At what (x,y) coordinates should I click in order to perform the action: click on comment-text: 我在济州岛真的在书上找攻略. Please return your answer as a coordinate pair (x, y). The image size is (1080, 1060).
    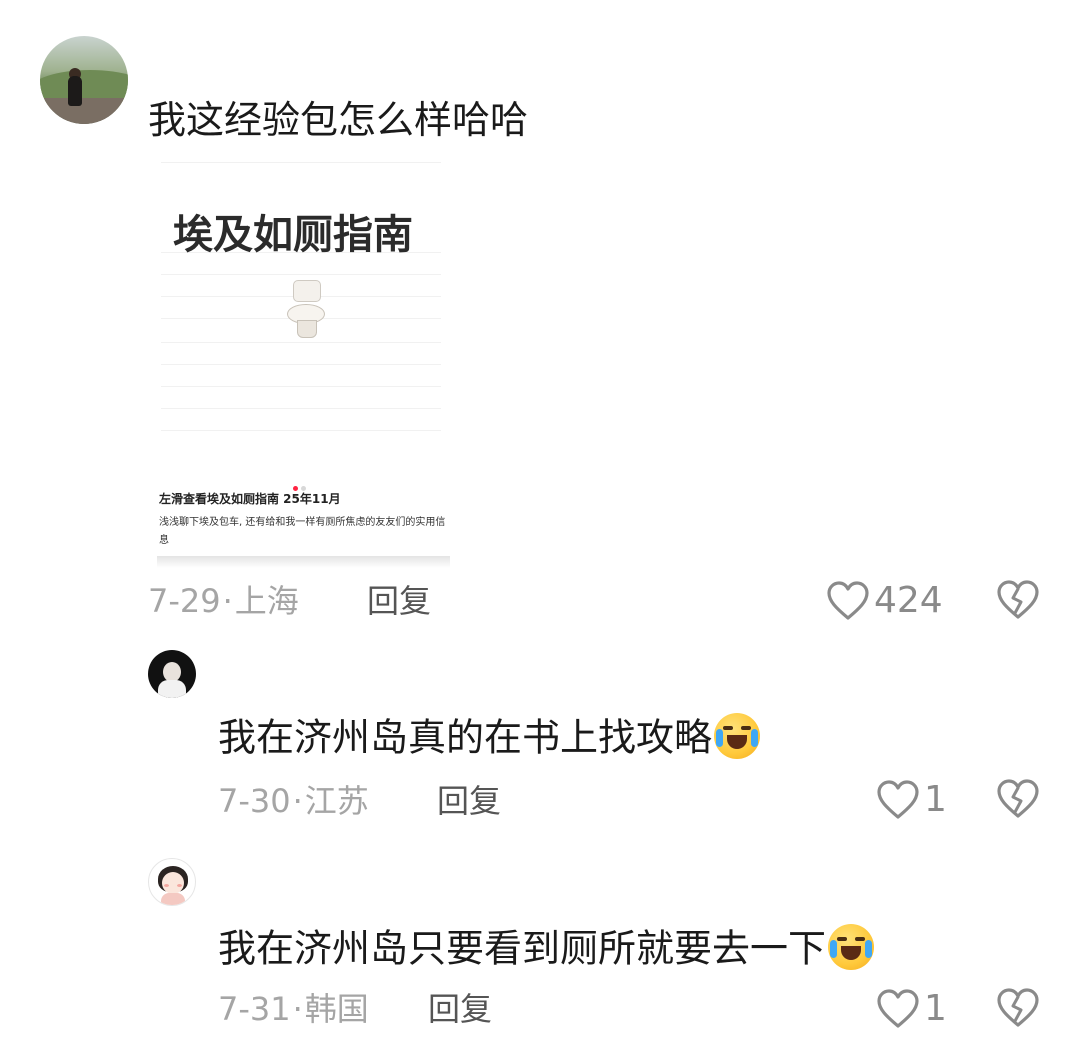
    Looking at the image, I should click on (489, 738).